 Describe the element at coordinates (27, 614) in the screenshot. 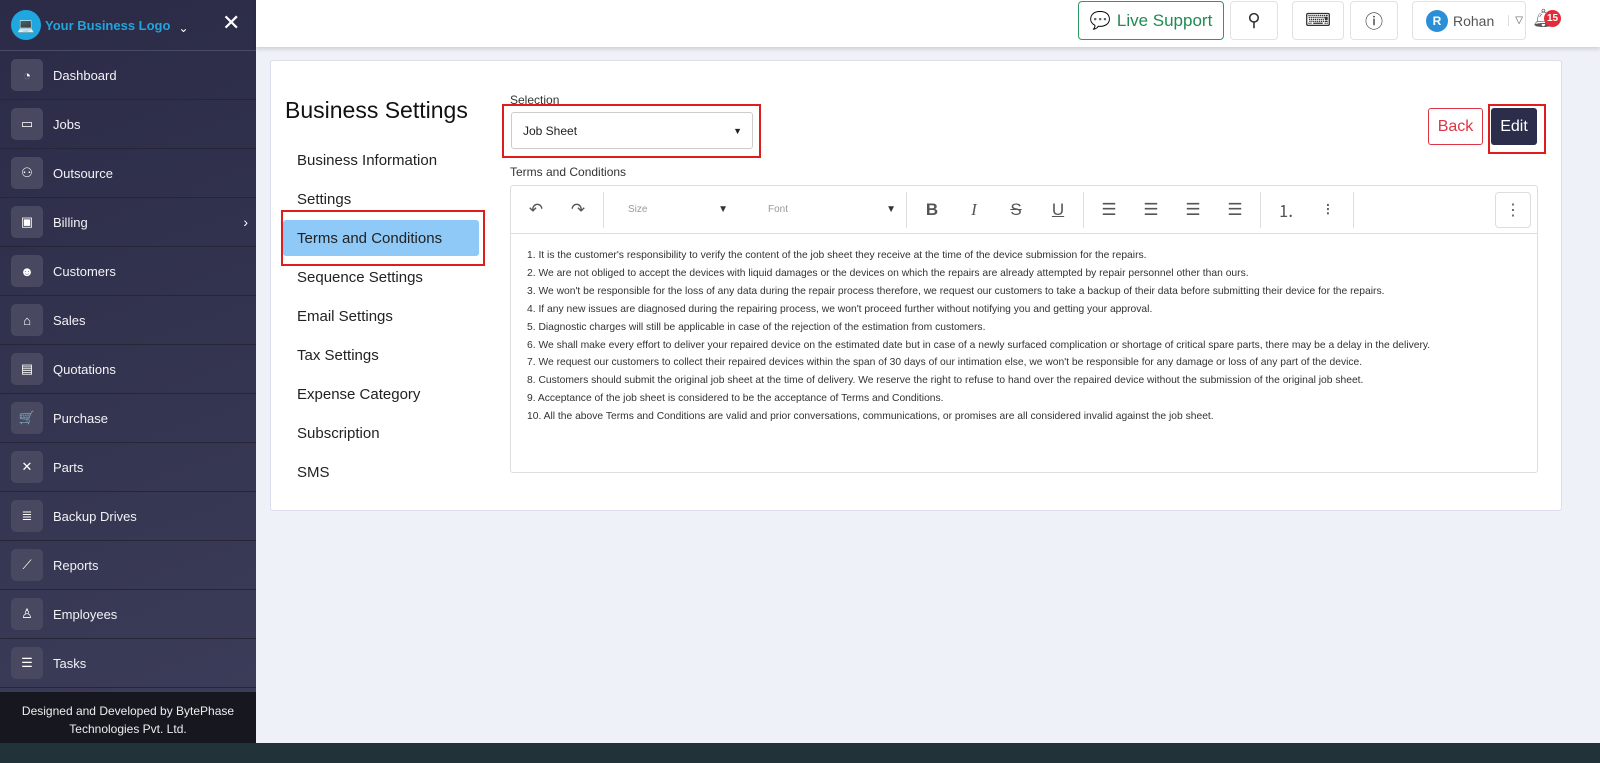

I see `person-icon: ♙` at that location.